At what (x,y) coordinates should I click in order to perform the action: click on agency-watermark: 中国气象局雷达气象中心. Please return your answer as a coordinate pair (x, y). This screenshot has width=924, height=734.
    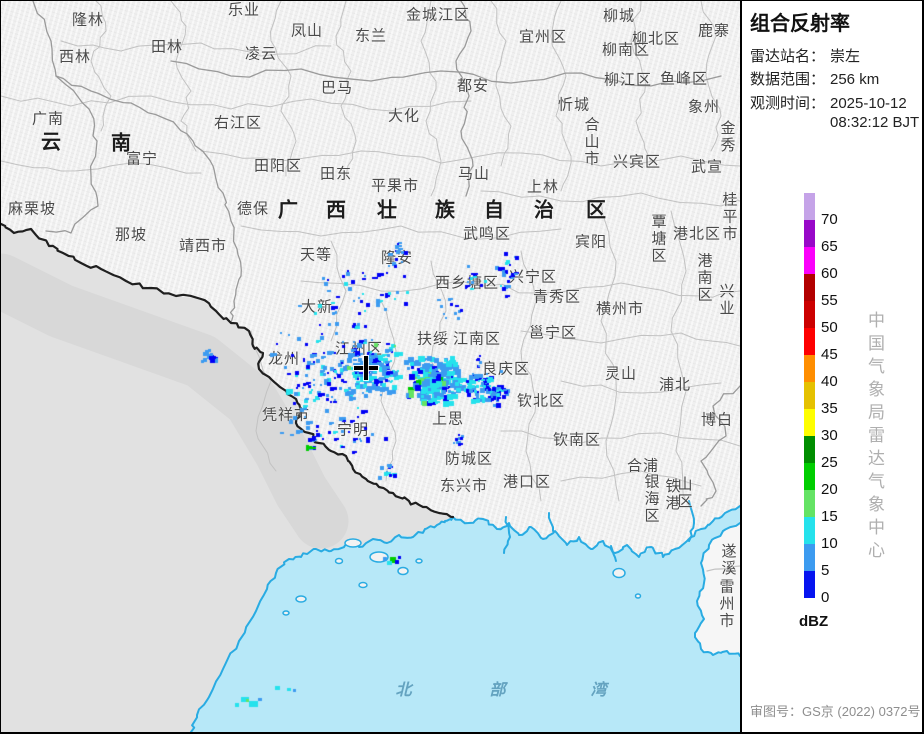
    Looking at the image, I should click on (874, 437).